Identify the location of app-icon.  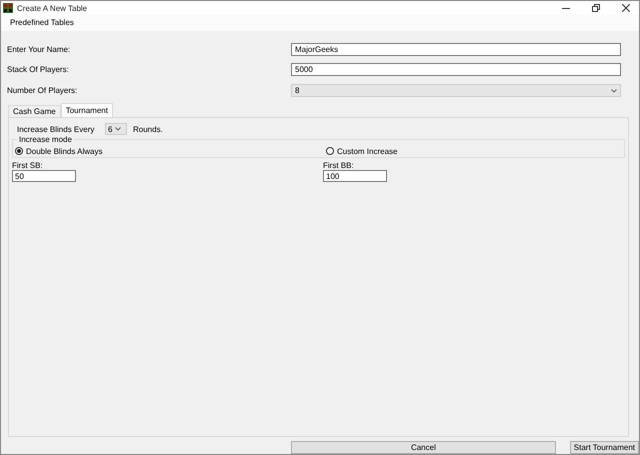
(8, 8).